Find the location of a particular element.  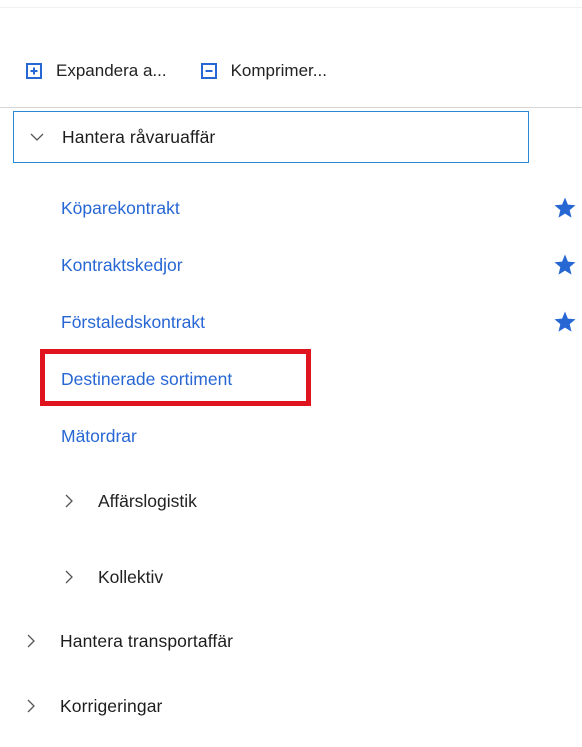

nav-link-matordrar: Mätordrar is located at coordinates (99, 436).